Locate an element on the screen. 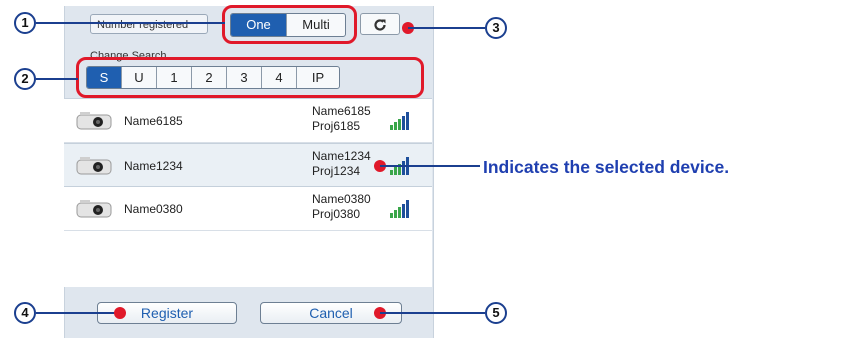  device-row: Name6185 Name6185 Proj6185 is located at coordinates (248, 121).